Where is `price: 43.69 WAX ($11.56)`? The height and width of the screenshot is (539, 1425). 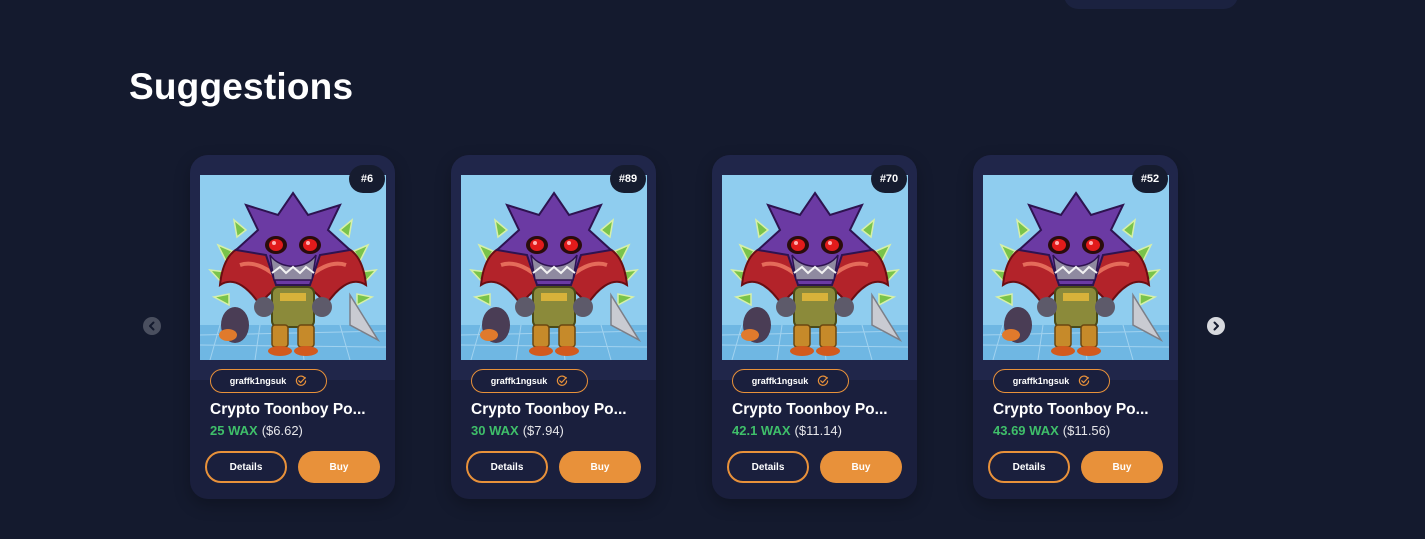 price: 43.69 WAX ($11.56) is located at coordinates (1051, 430).